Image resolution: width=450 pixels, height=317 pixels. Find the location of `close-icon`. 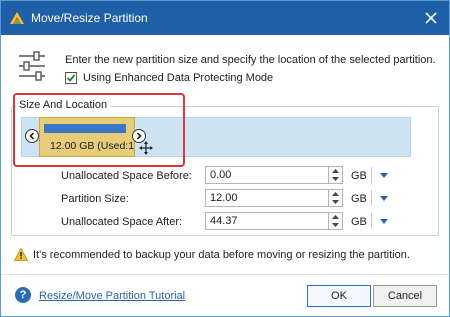

close-icon is located at coordinates (431, 18).